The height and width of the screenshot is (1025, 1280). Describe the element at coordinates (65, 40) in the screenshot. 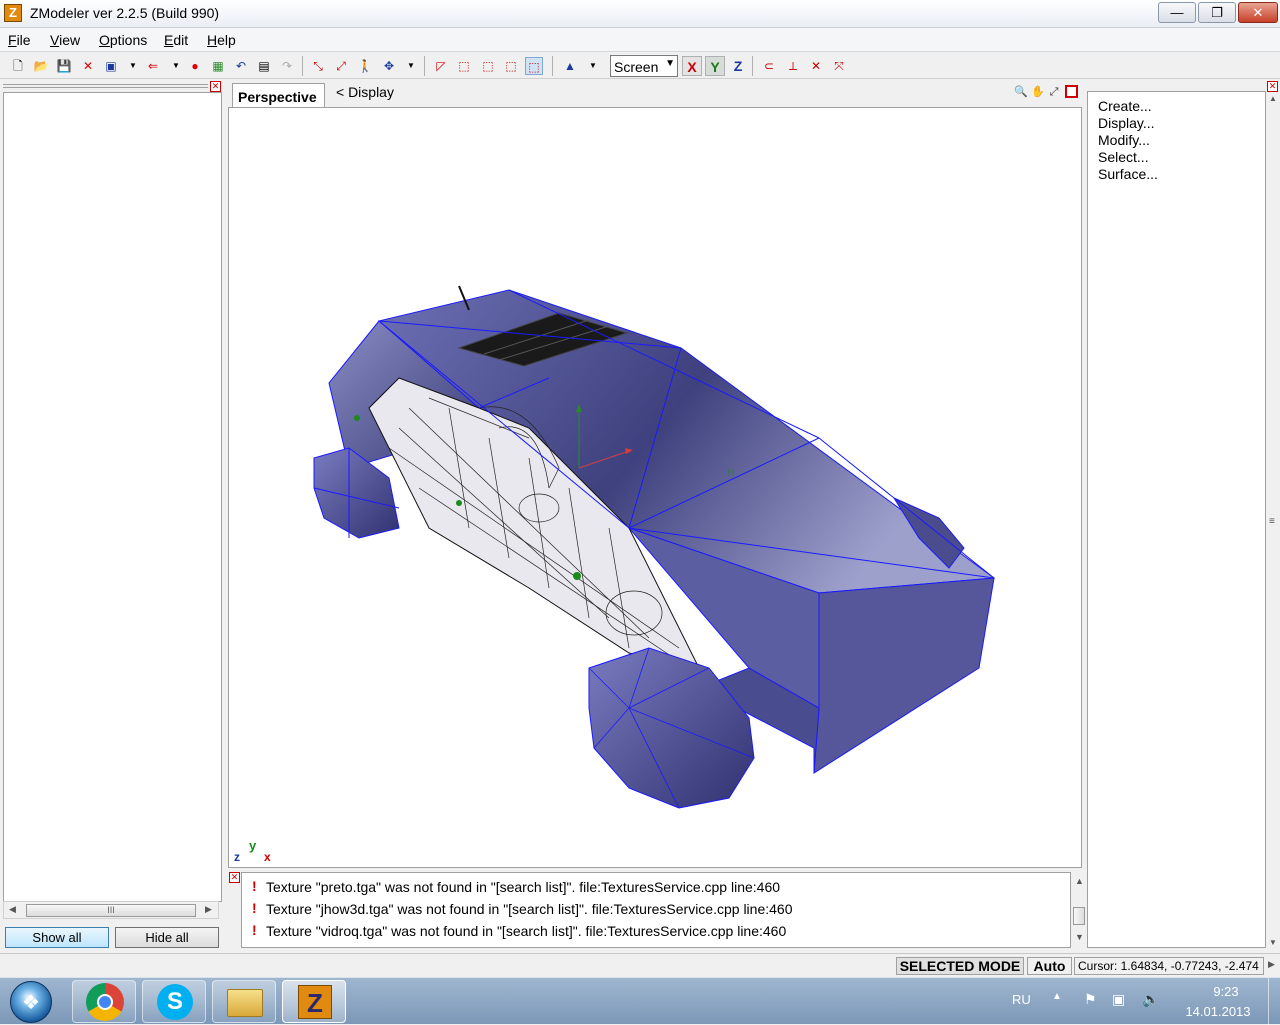

I see `menu-view: View` at that location.